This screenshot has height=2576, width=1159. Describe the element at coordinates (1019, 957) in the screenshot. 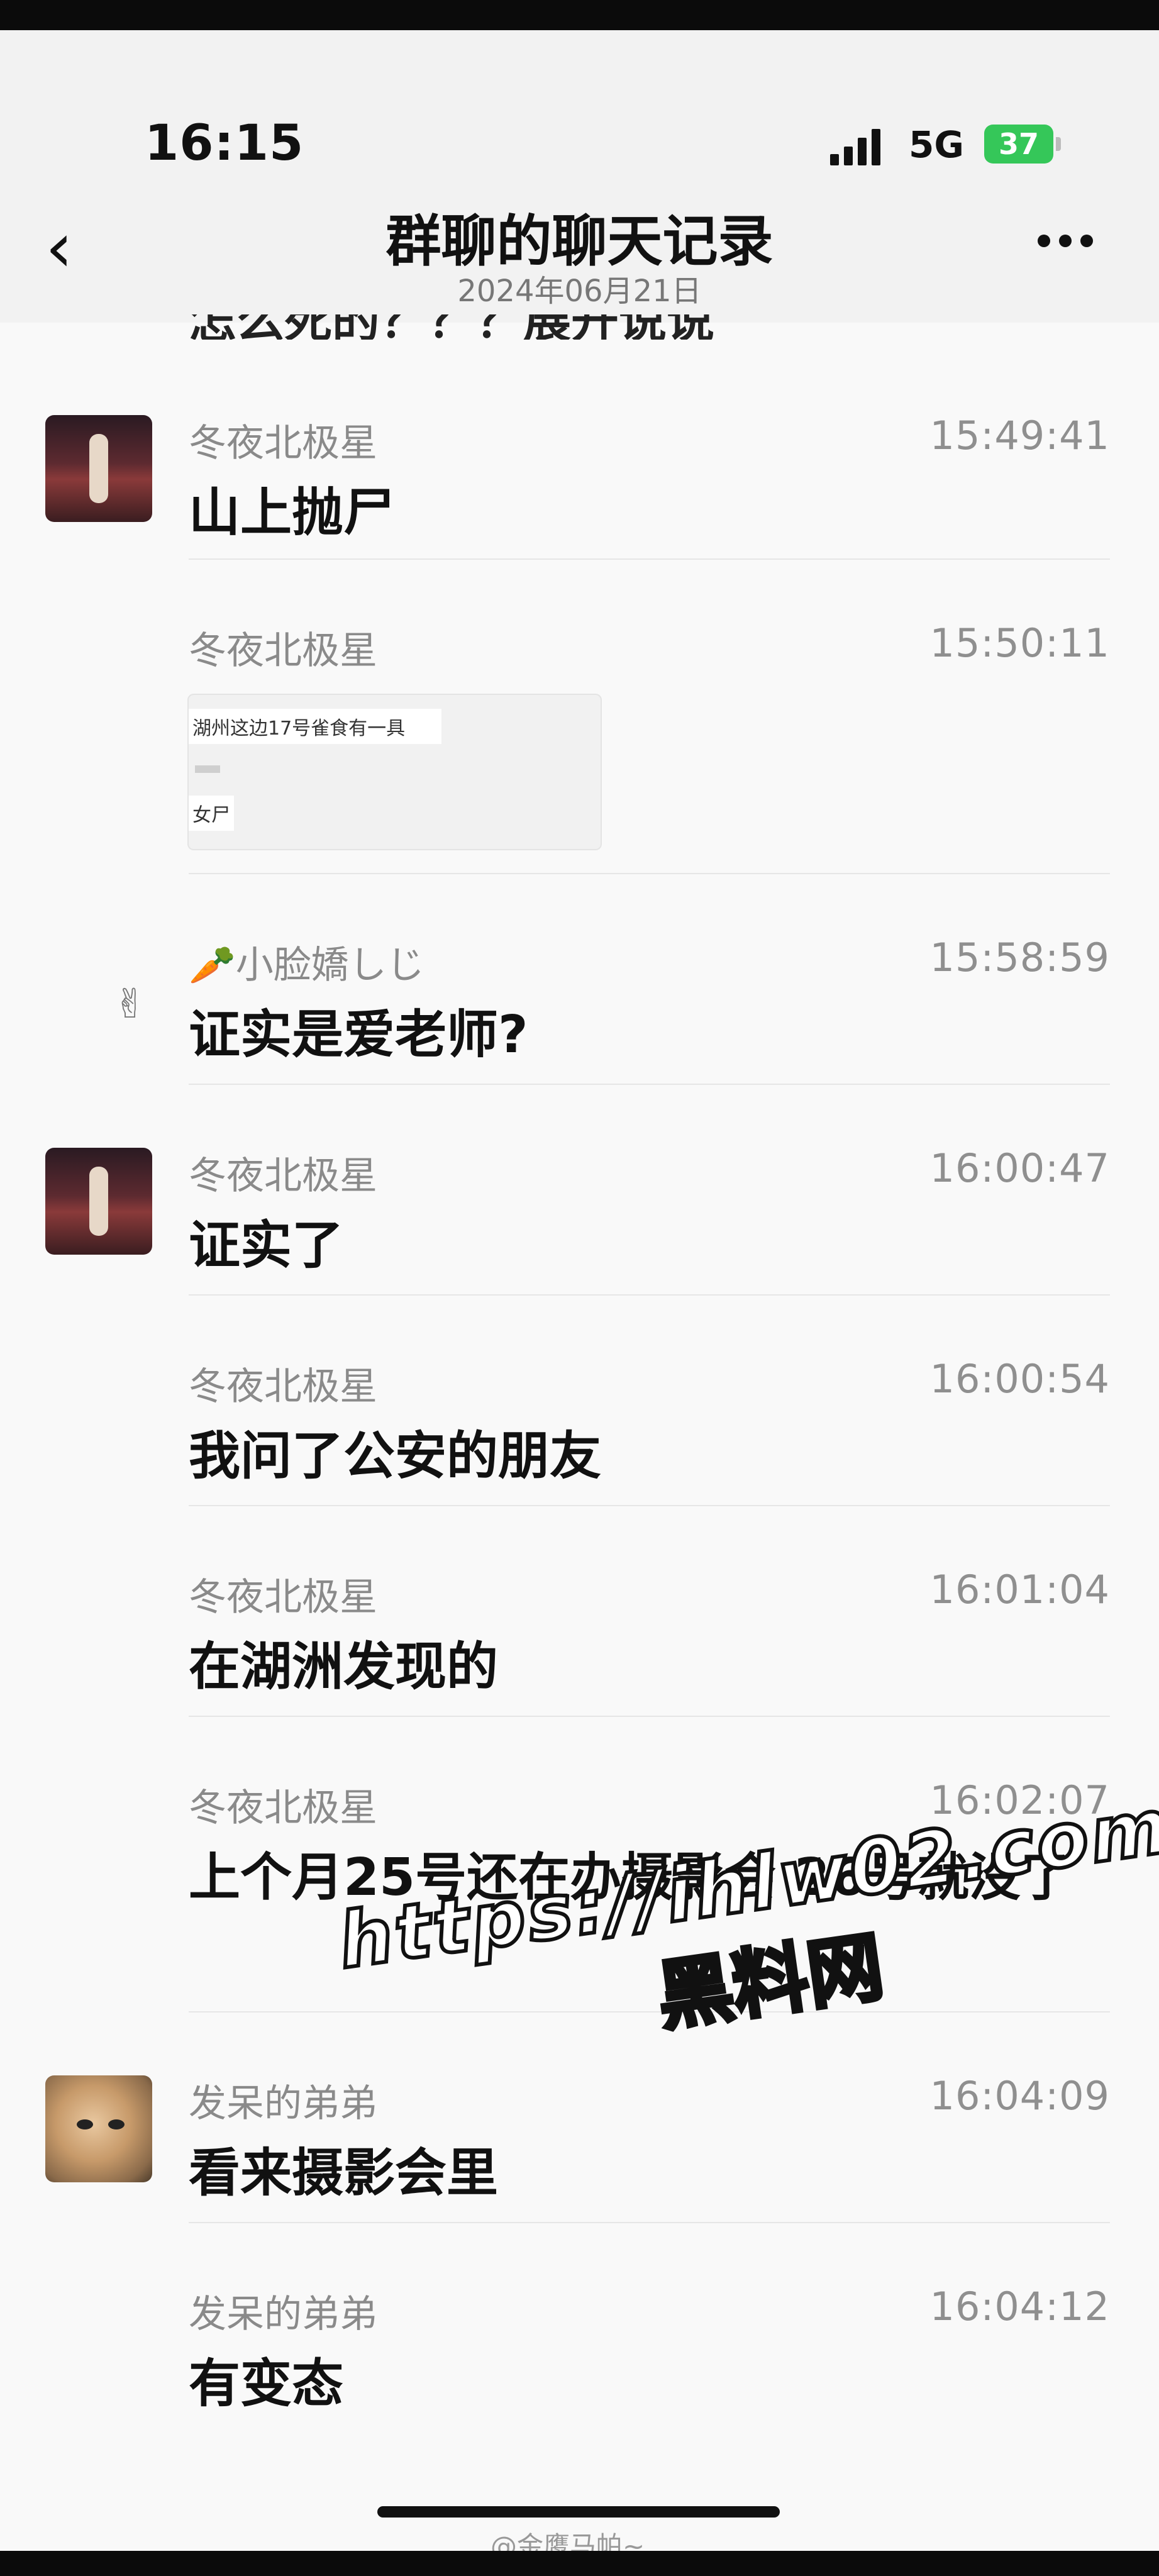

I see `message-time: 15:58:59` at that location.